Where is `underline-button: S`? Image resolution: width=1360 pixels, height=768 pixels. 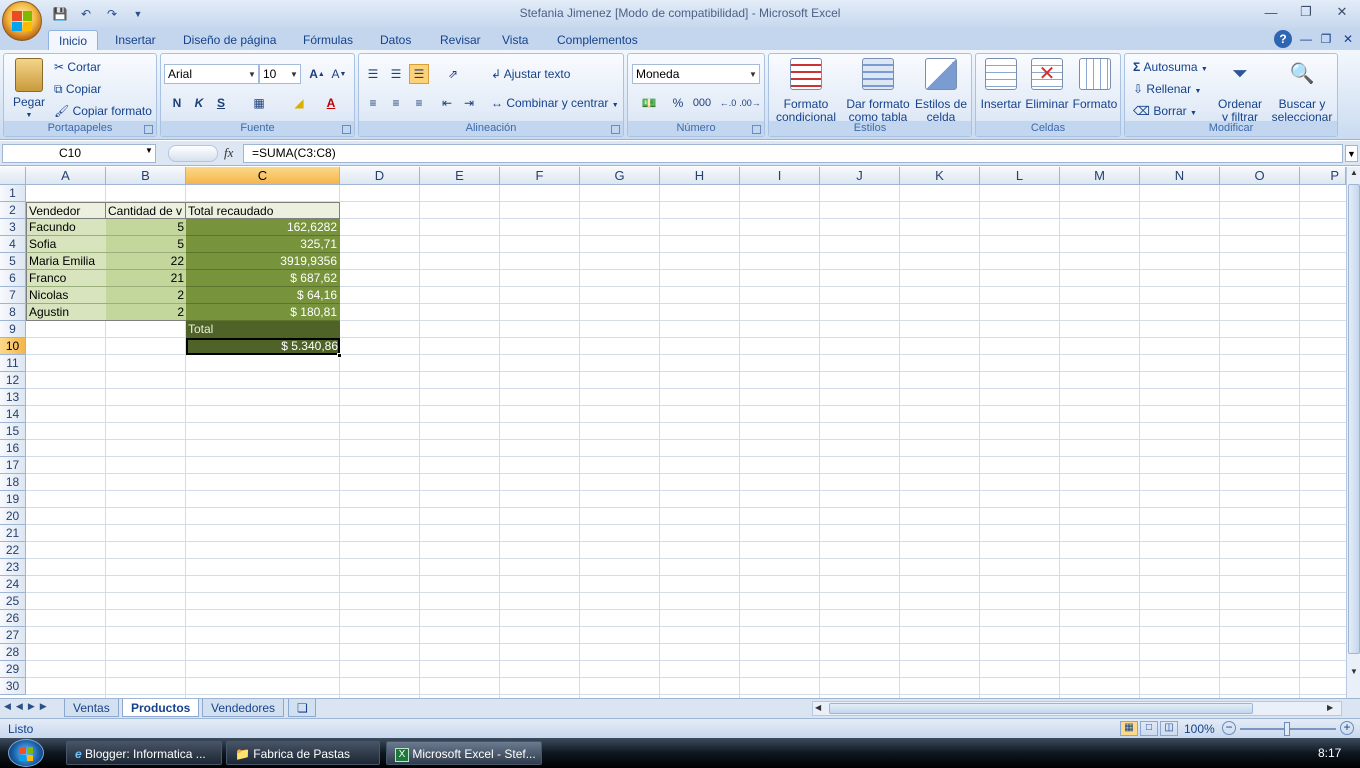 underline-button: S is located at coordinates (221, 103).